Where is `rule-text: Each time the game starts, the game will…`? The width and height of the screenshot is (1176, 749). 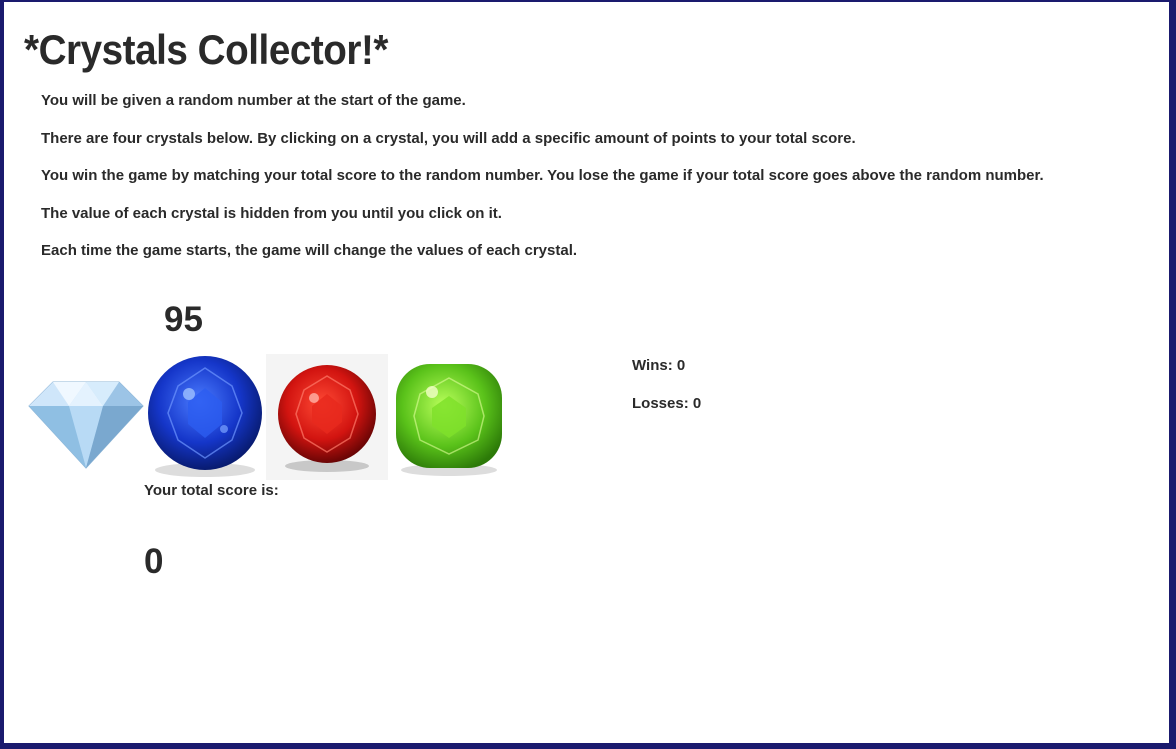
rule-text: Each time the game starts, the game will… is located at coordinates (309, 250).